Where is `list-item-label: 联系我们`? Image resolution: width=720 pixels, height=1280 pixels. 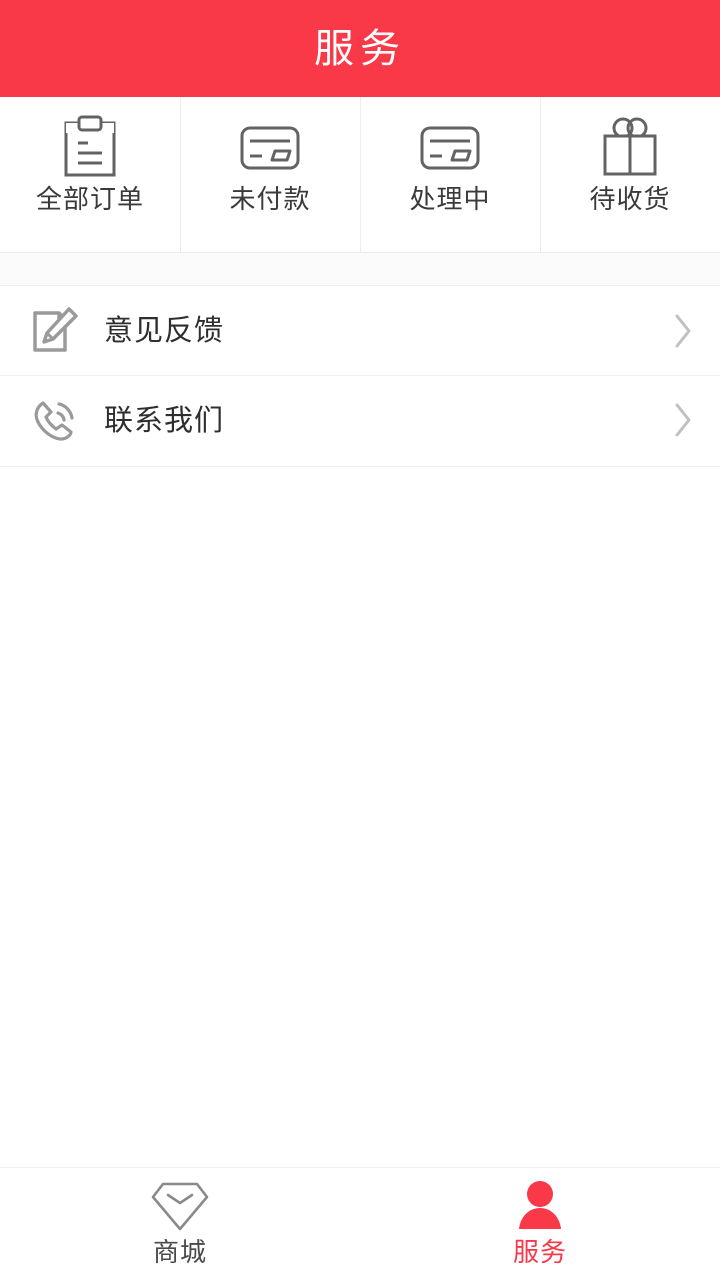 list-item-label: 联系我们 is located at coordinates (164, 419).